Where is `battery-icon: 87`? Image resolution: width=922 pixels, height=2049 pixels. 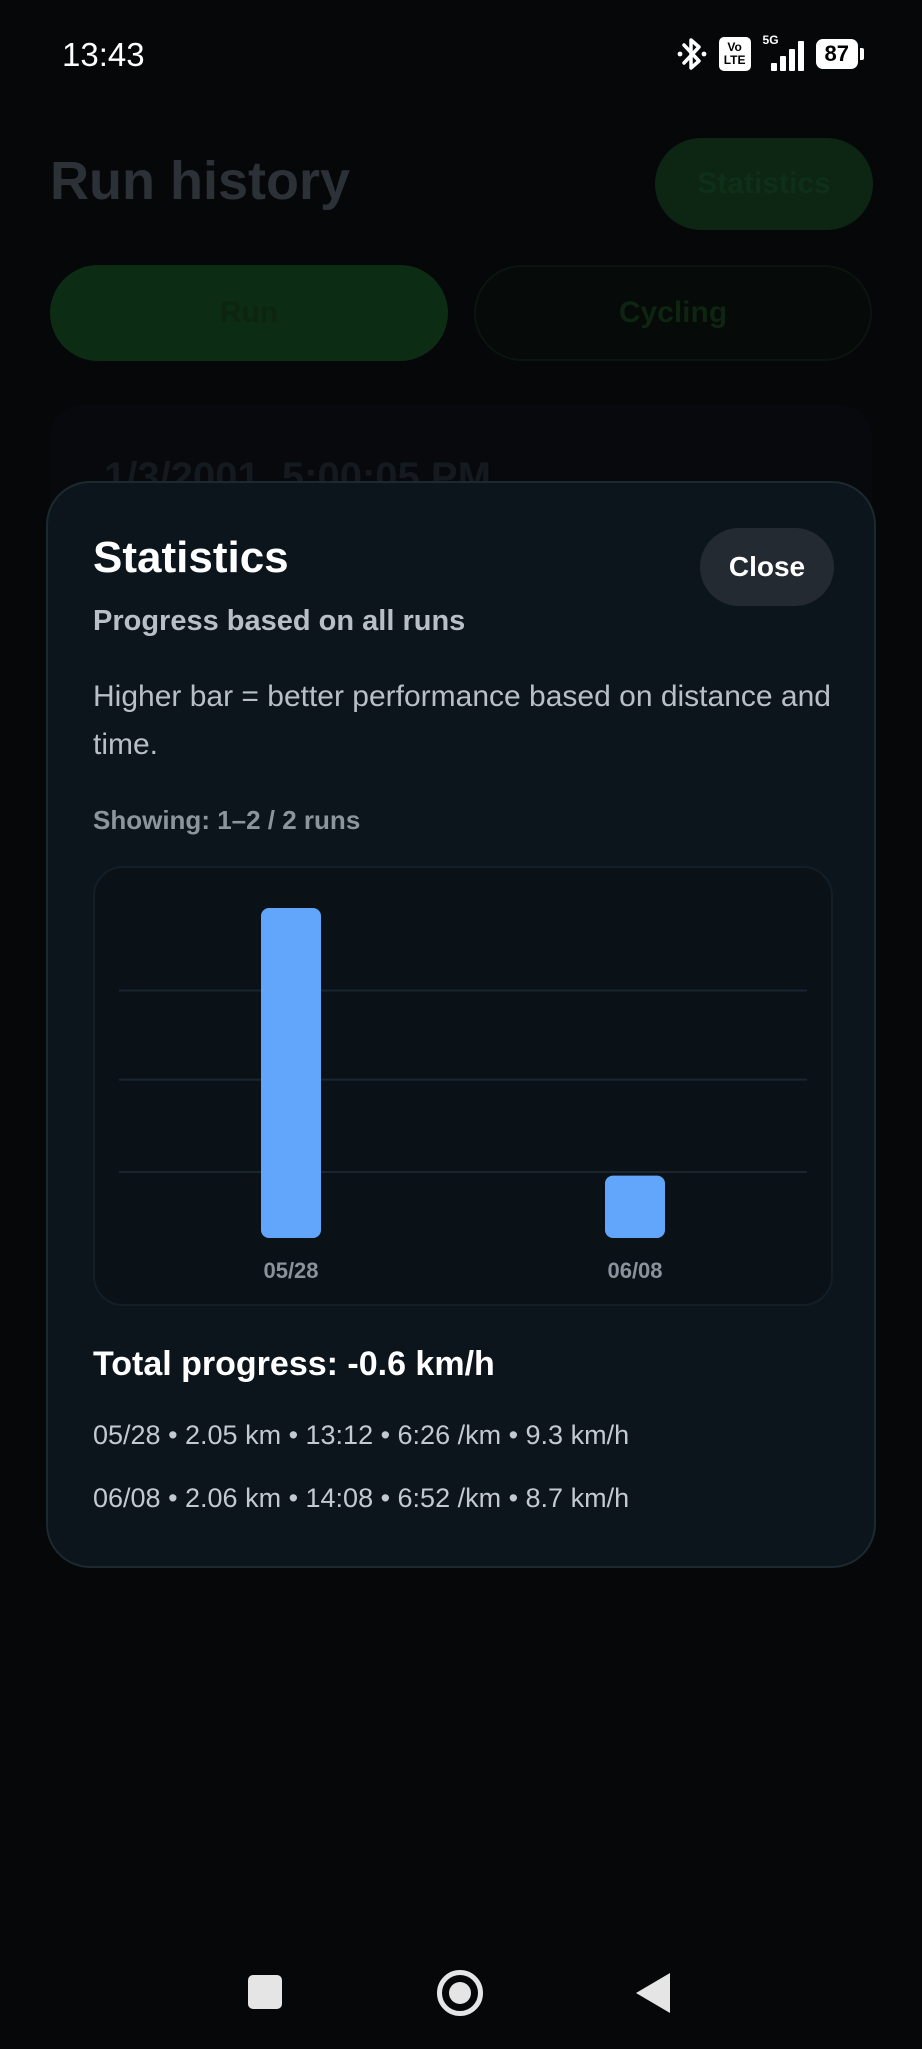
battery-icon: 87 is located at coordinates (839, 54).